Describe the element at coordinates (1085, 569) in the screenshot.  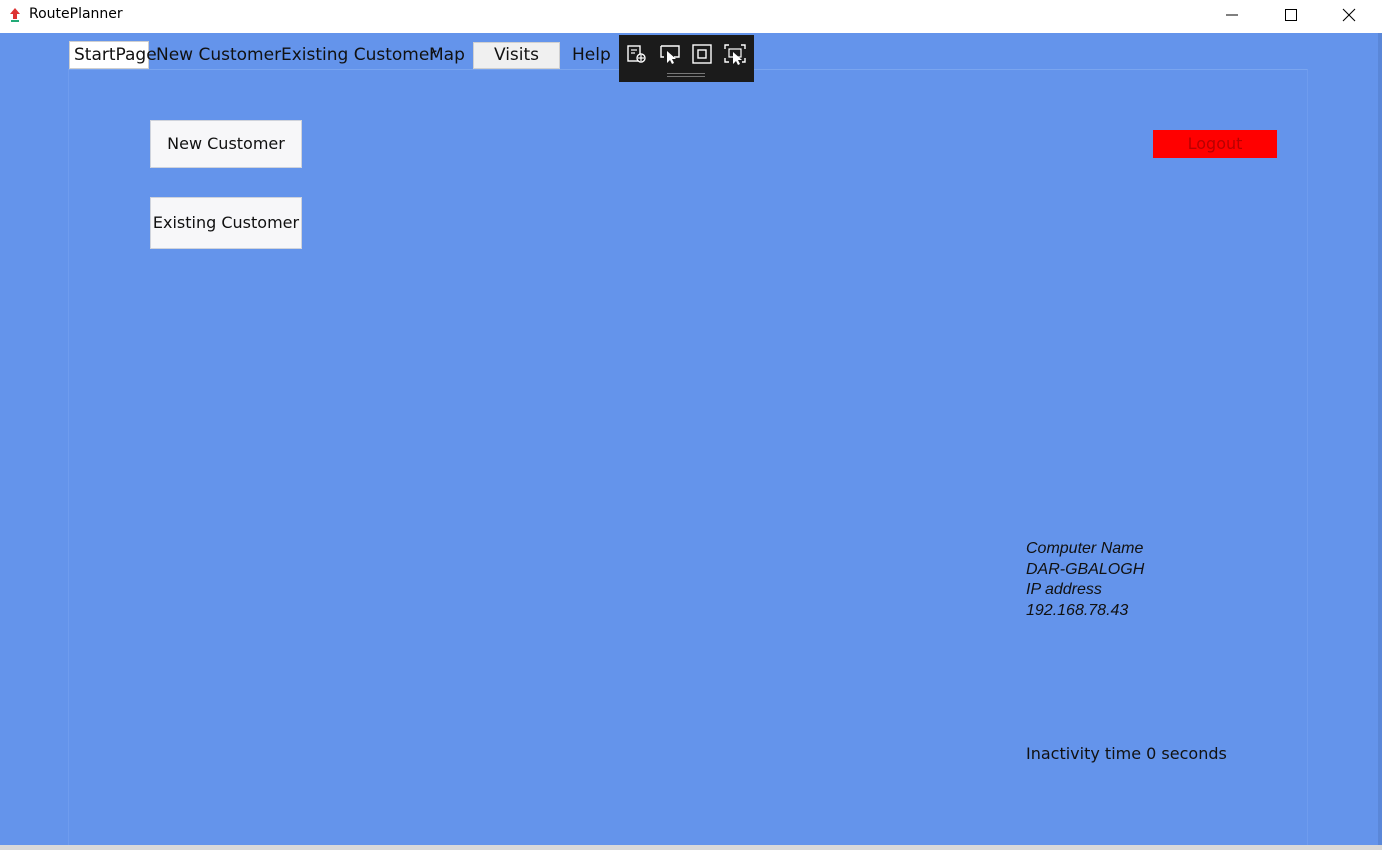
I see `computer-name-value: DAR-GBALOGH` at that location.